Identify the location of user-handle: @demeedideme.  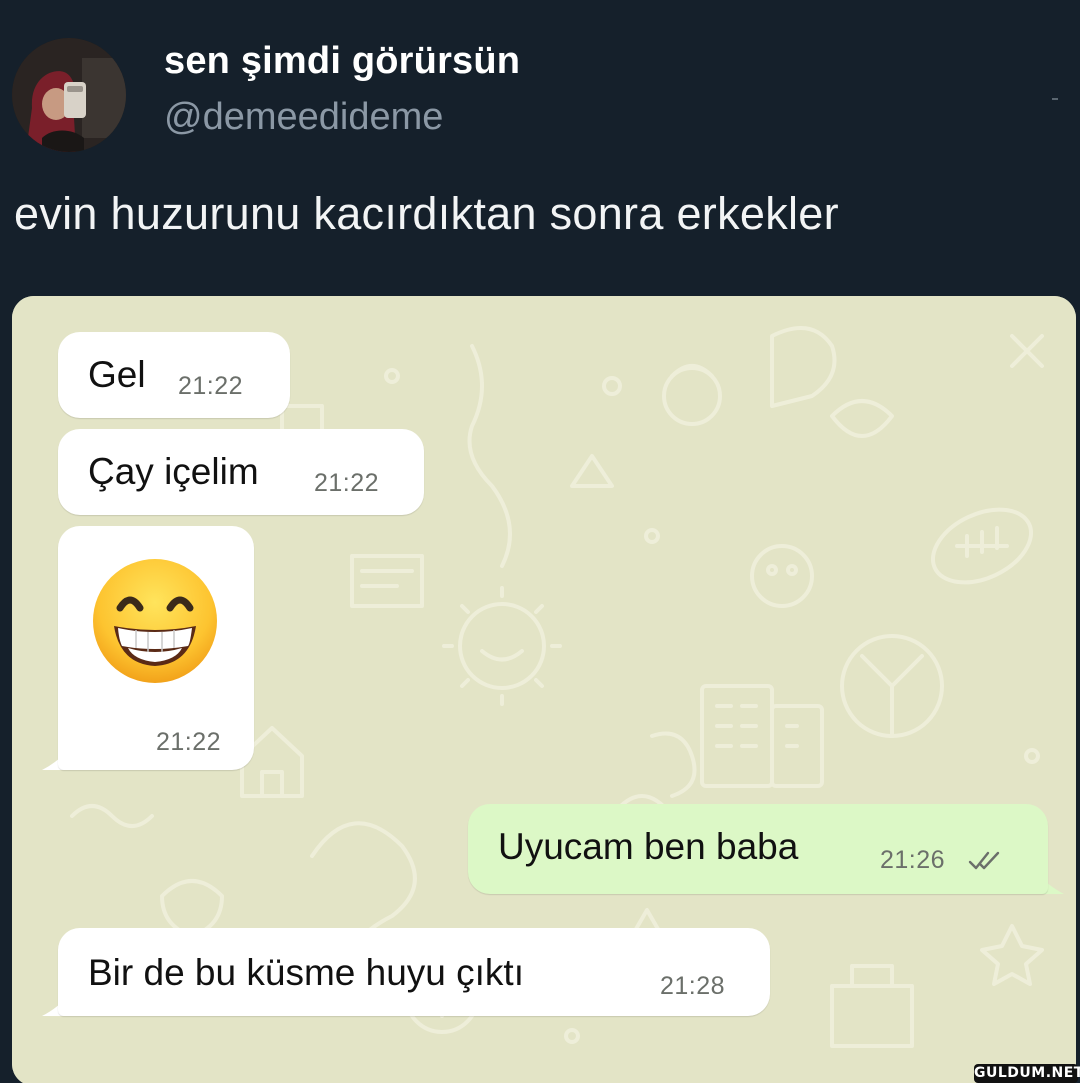
(303, 117).